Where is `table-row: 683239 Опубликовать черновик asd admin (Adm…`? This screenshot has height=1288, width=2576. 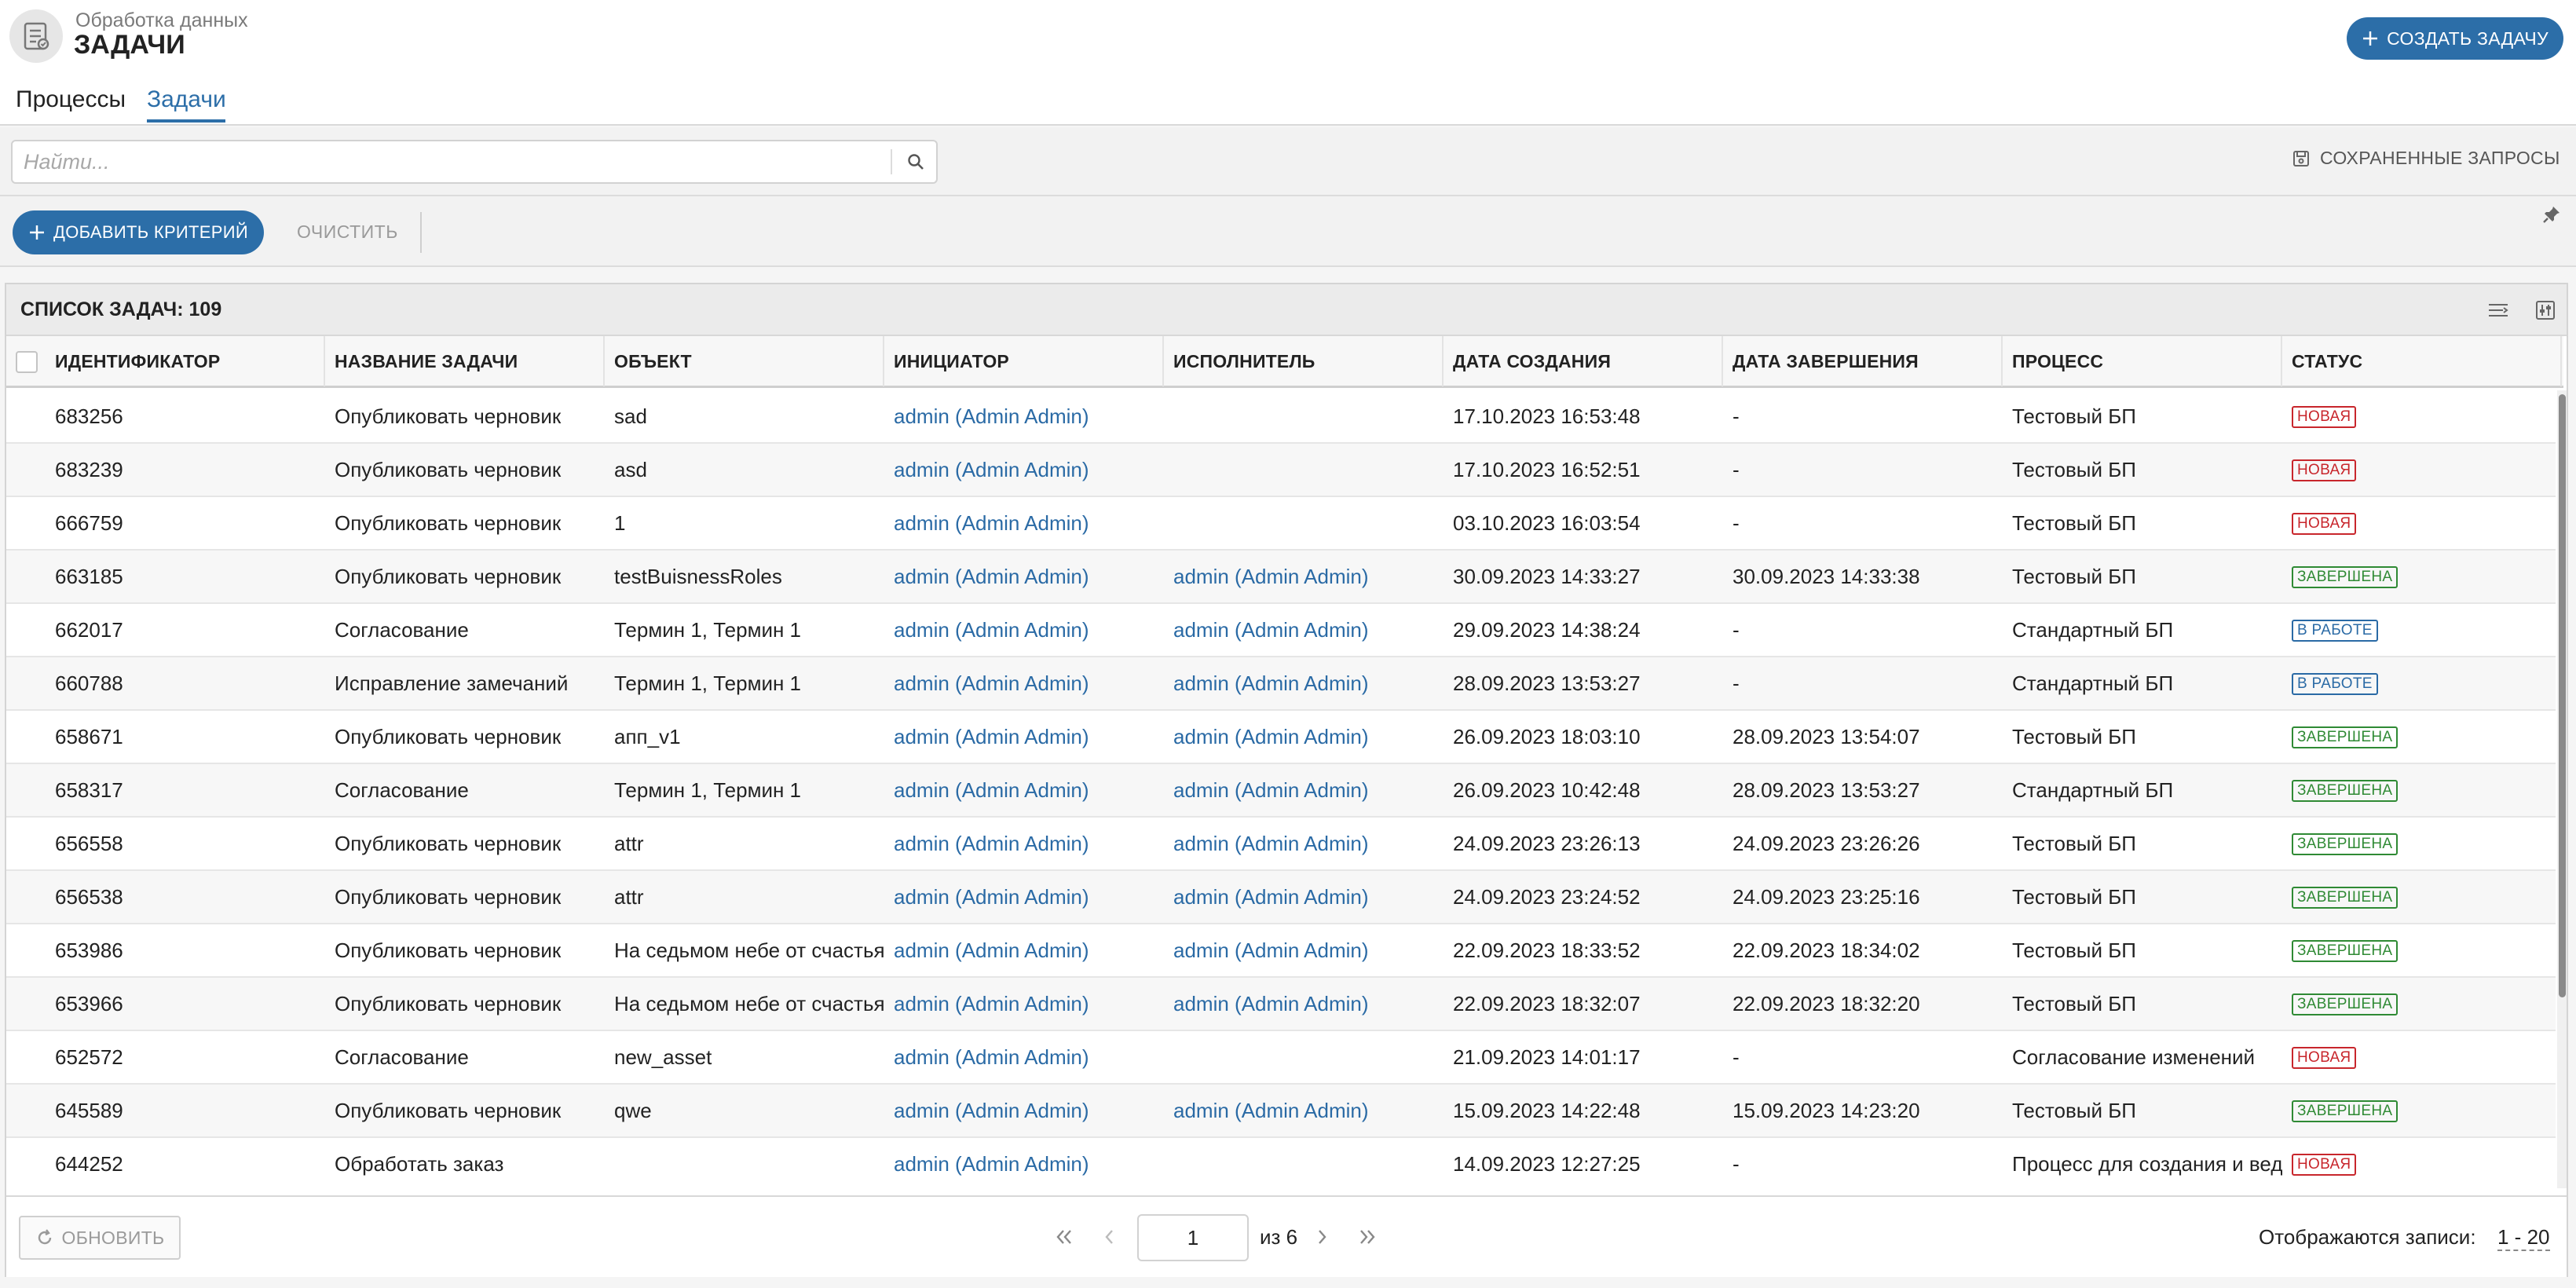 table-row: 683239 Опубликовать черновик asd admin (Adm… is located at coordinates (1281, 471).